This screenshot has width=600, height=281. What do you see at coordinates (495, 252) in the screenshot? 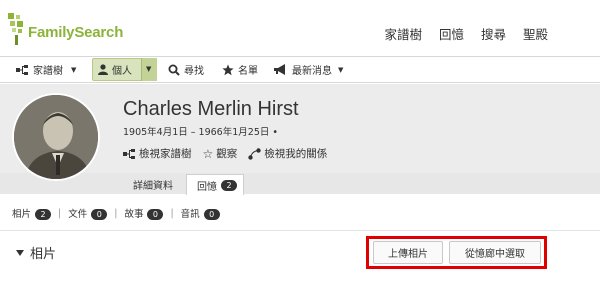
I see `select-from-gallery-button: 從憶廊中選取` at bounding box center [495, 252].